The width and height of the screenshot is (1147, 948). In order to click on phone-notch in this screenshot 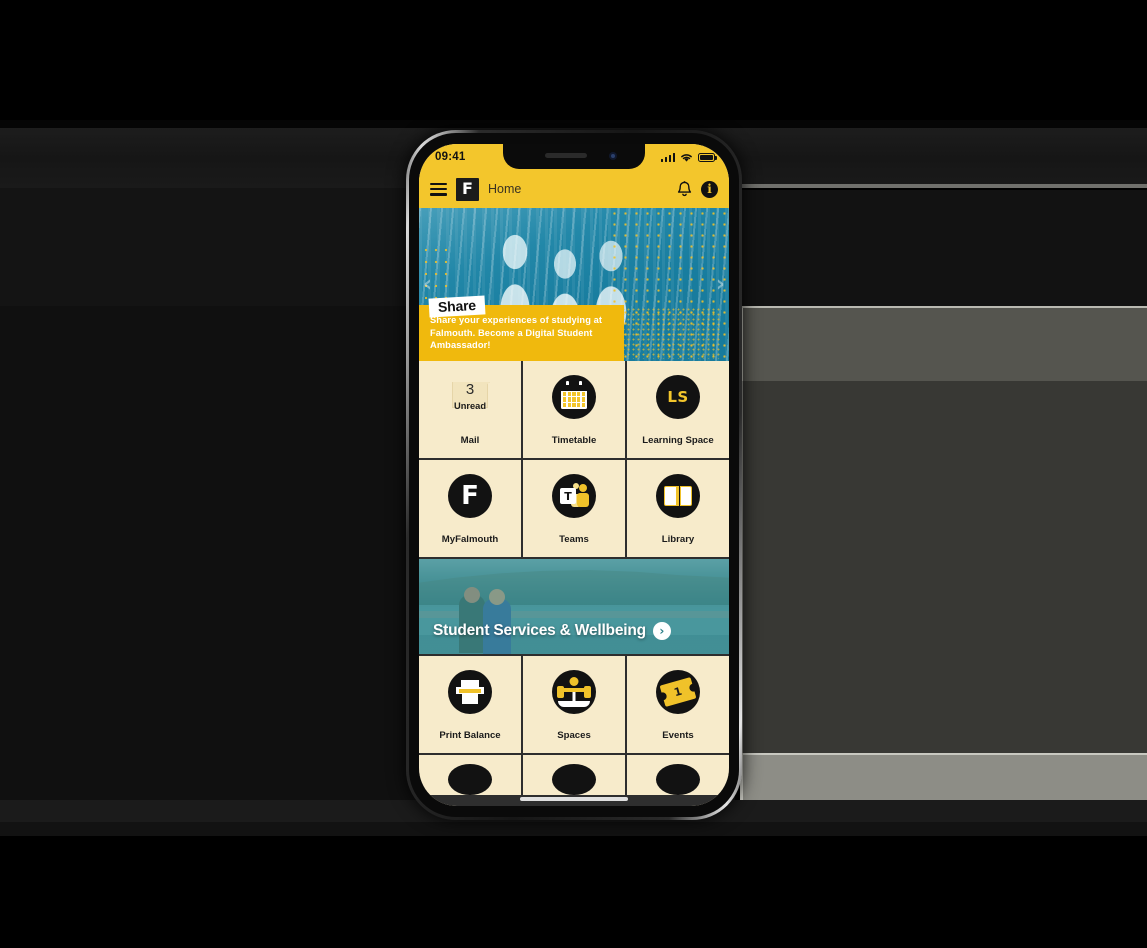, I will do `click(574, 156)`.